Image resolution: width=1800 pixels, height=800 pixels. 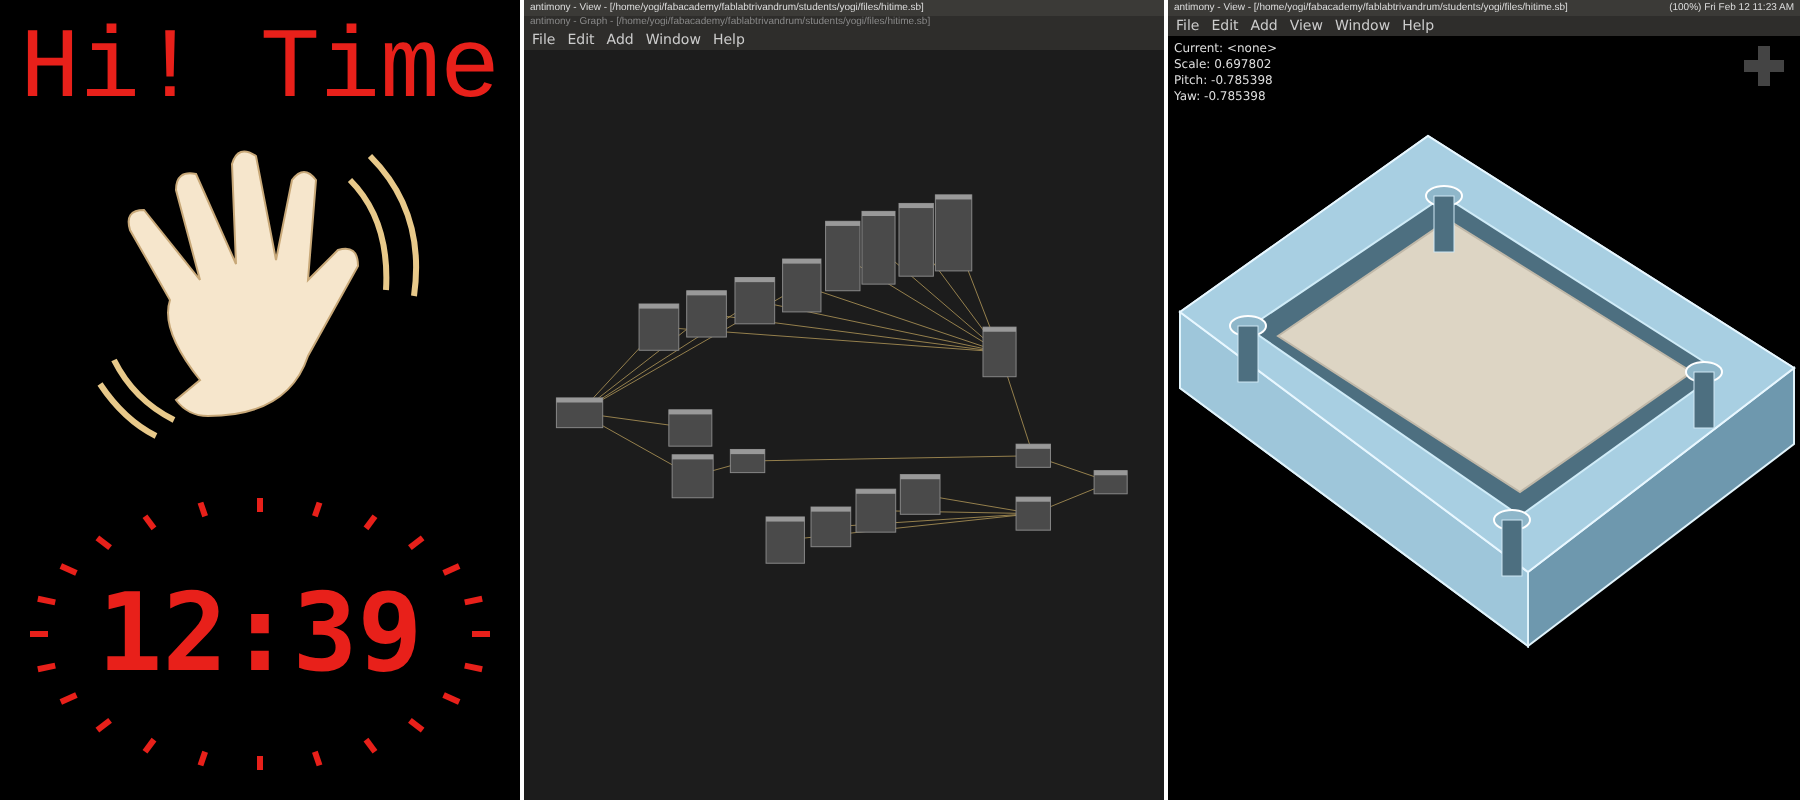 What do you see at coordinates (260, 634) in the screenshot?
I see `digital-clock: 12:39` at bounding box center [260, 634].